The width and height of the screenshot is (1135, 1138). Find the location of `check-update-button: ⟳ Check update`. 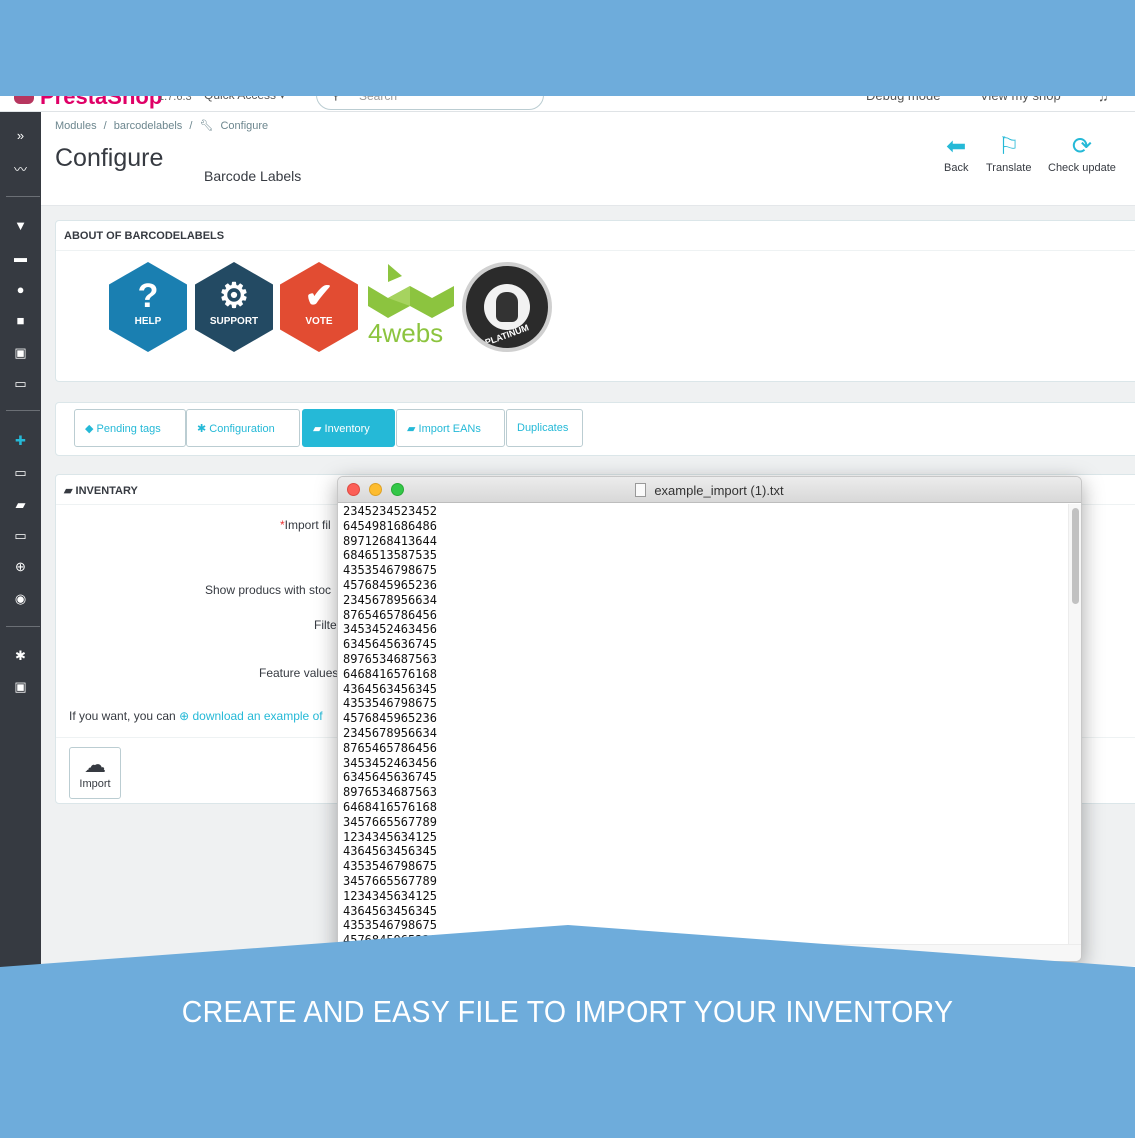

check-update-button: ⟳ Check update is located at coordinates (1082, 153).